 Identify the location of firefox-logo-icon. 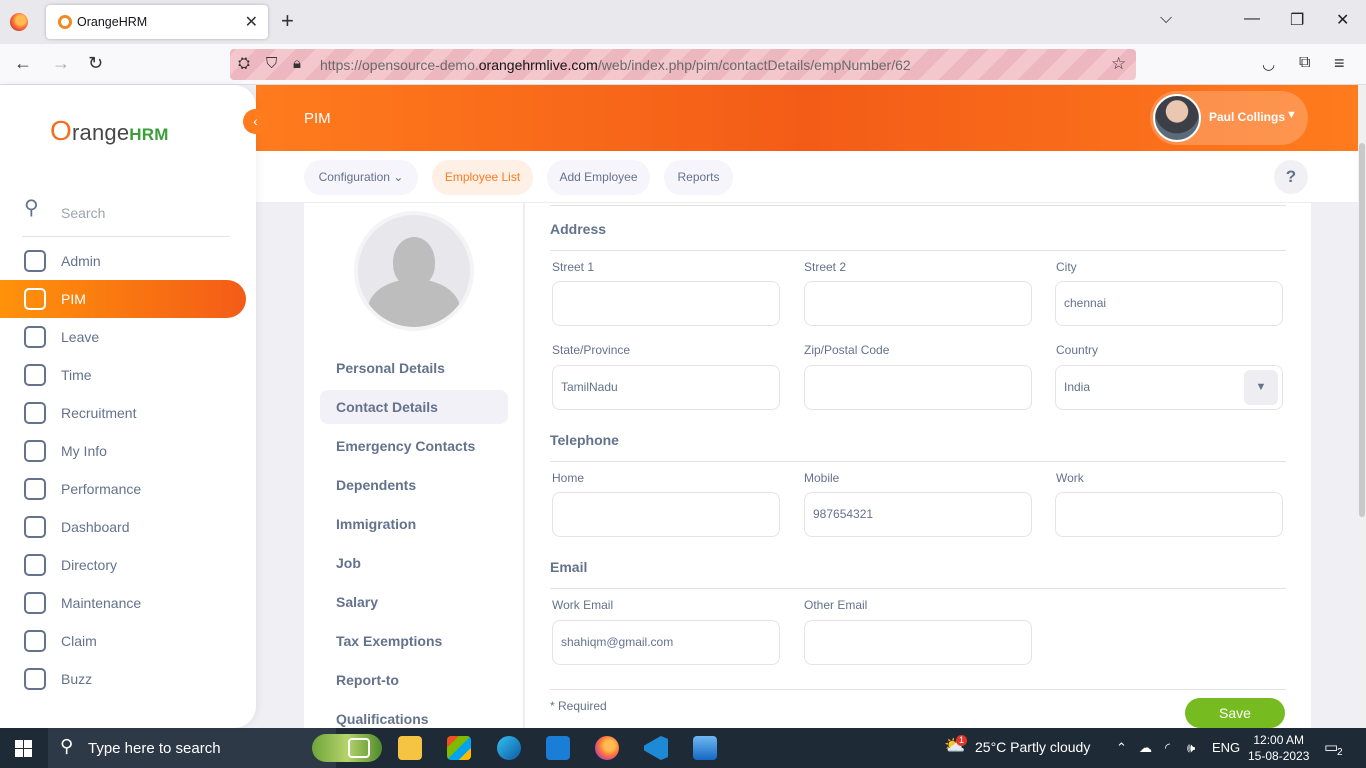
(19, 22).